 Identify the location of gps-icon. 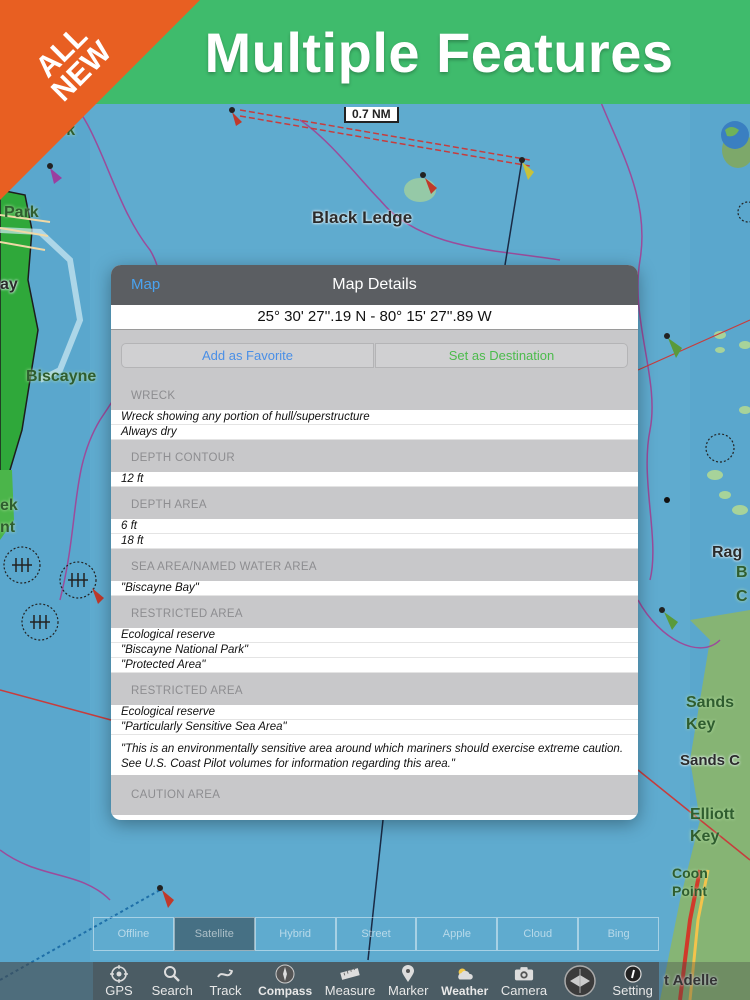
(119, 974).